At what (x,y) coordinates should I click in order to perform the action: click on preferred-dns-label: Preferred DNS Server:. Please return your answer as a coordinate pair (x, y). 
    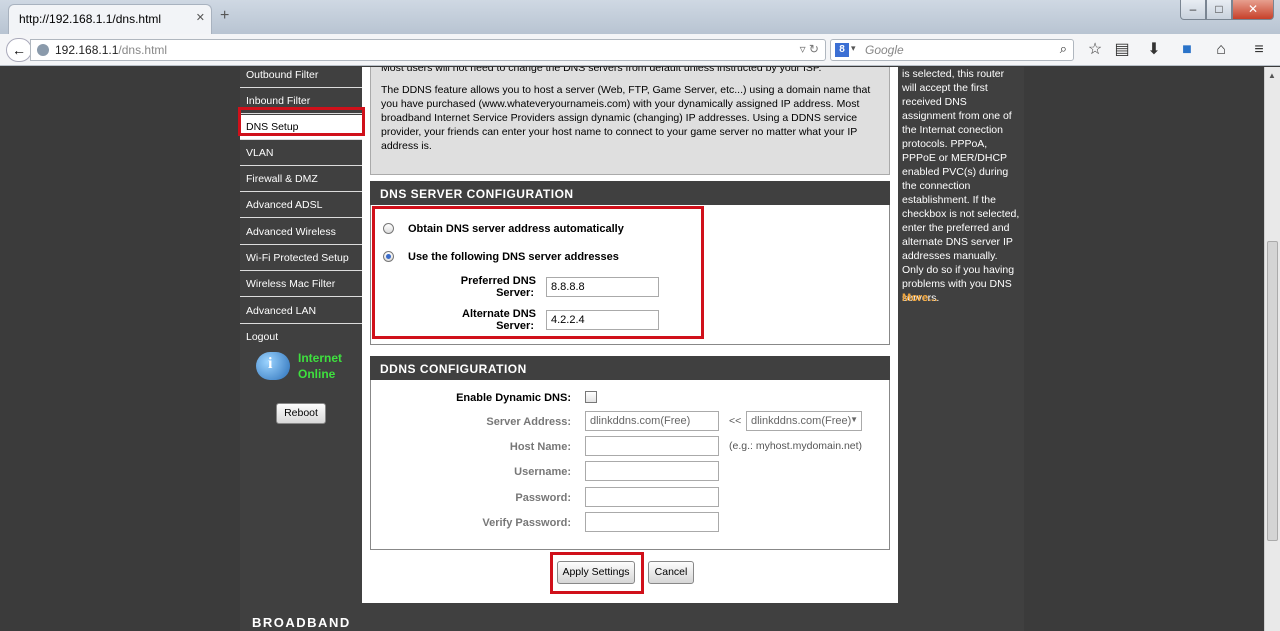
    Looking at the image, I should click on (483, 287).